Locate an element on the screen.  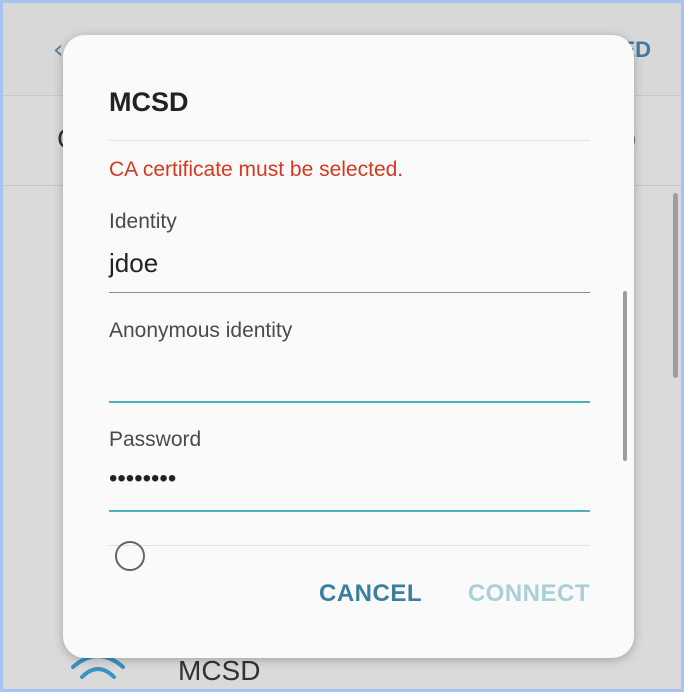
checkbox-circle-icon is located at coordinates (130, 556).